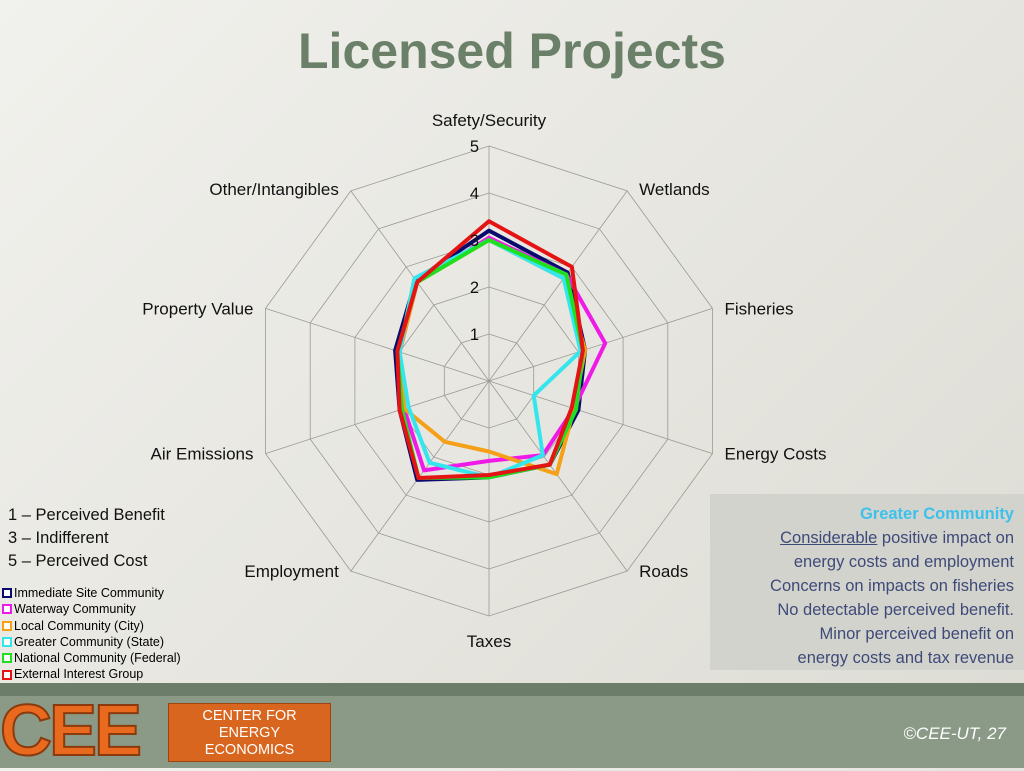 The height and width of the screenshot is (771, 1024). What do you see at coordinates (78, 561) in the screenshot?
I see `scale-note-cost: 5 – Perceived Cost` at bounding box center [78, 561].